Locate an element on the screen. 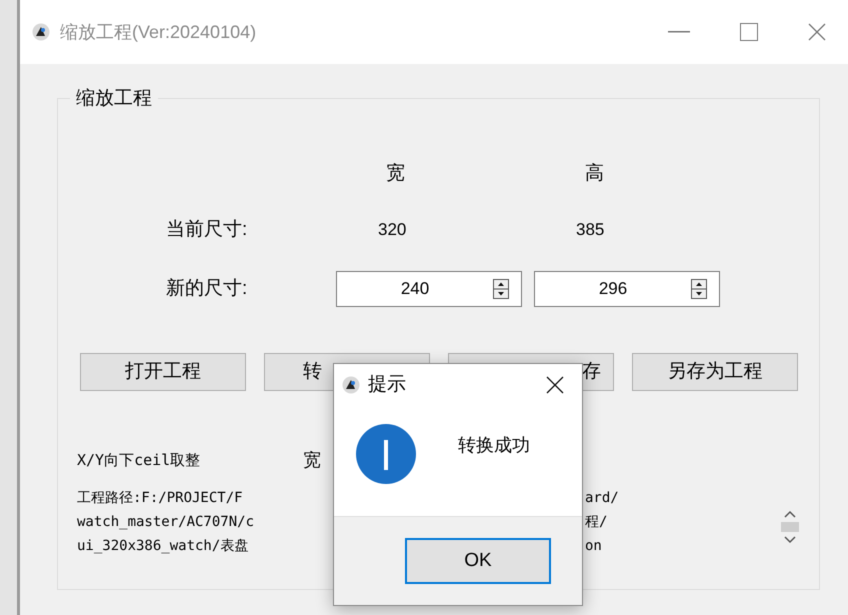 The image size is (848, 615). current-width: 320 is located at coordinates (393, 230).